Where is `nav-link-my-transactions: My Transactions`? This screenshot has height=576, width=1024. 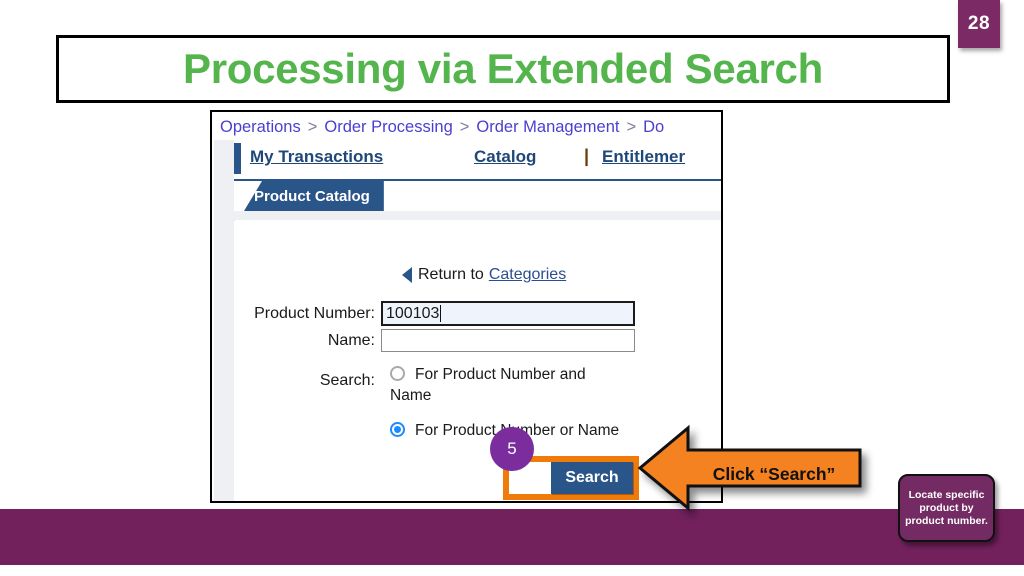 nav-link-my-transactions: My Transactions is located at coordinates (316, 157).